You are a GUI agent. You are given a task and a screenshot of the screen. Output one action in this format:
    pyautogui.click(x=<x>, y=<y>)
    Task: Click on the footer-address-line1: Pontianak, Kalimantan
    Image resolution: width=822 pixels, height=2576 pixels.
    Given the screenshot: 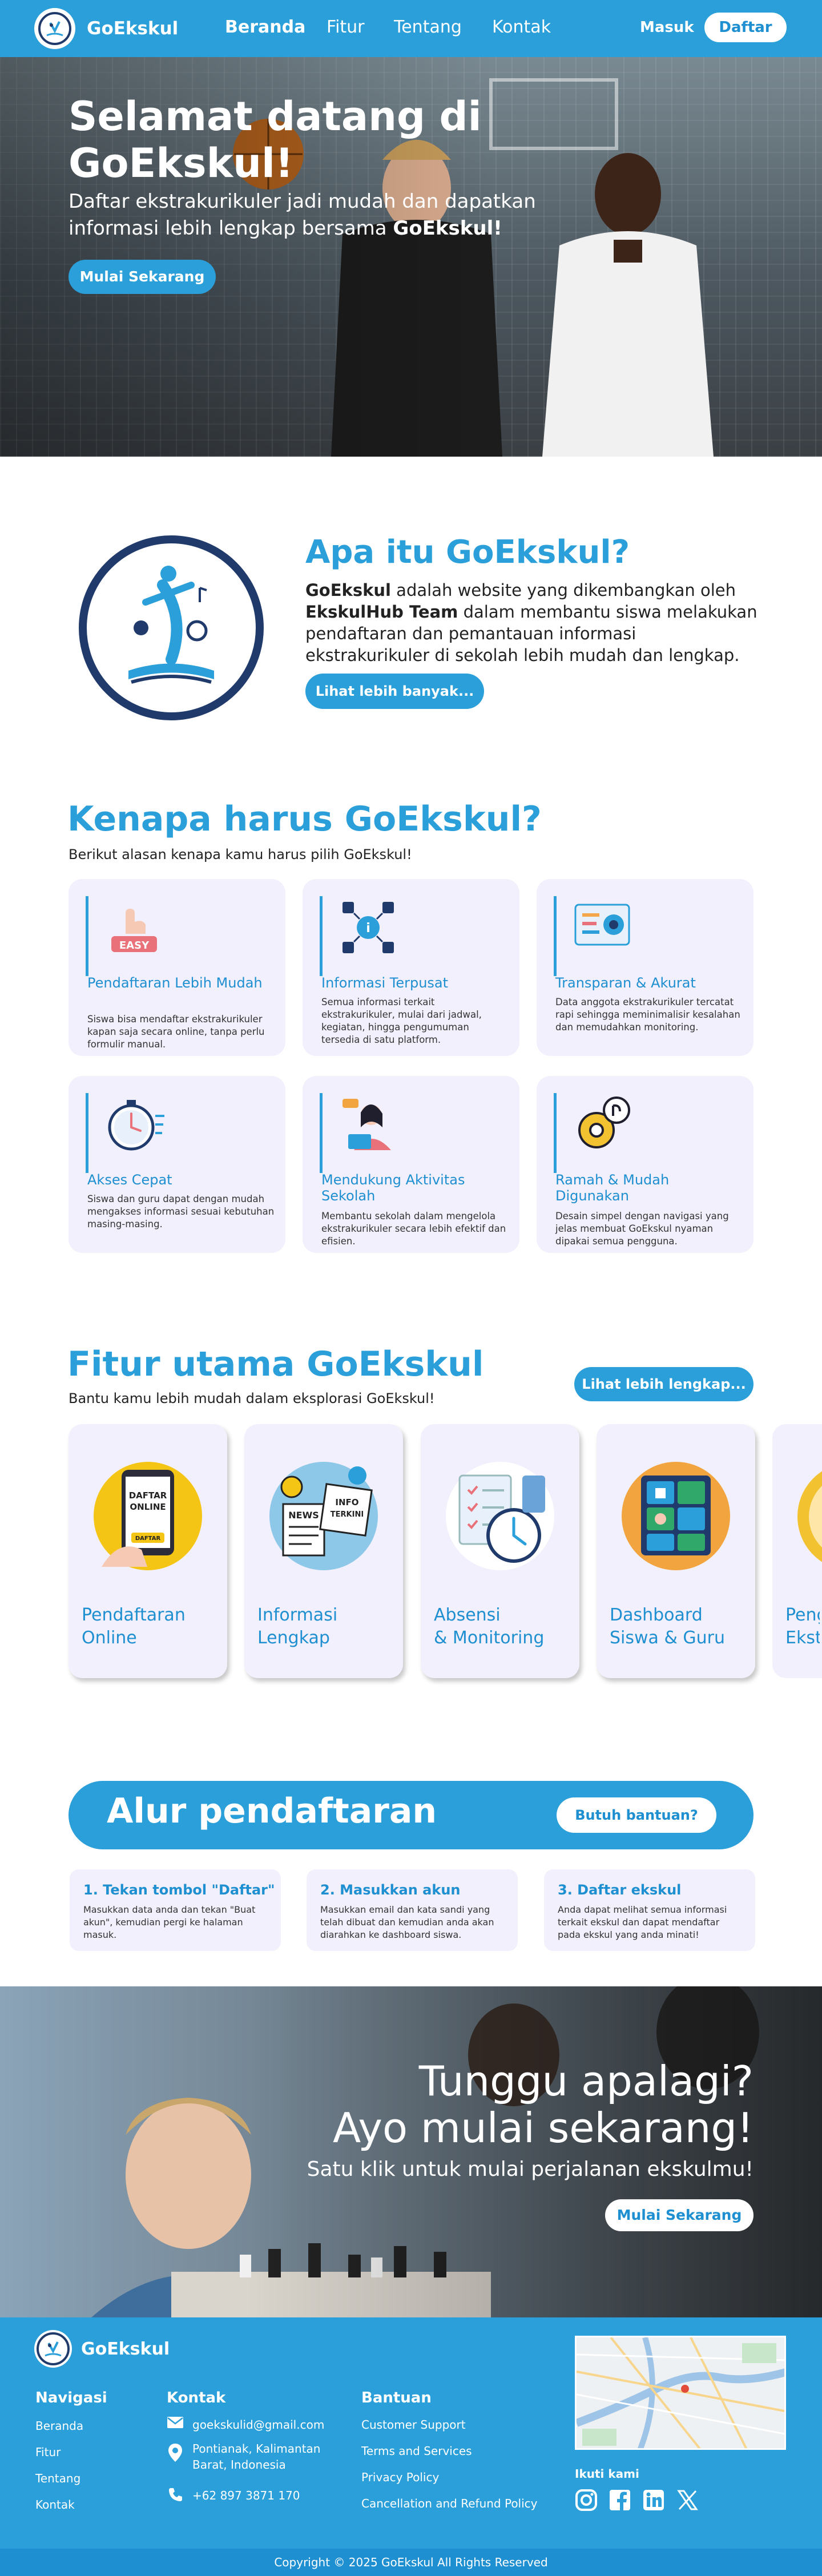 What is the action you would take?
    pyautogui.click(x=256, y=2449)
    